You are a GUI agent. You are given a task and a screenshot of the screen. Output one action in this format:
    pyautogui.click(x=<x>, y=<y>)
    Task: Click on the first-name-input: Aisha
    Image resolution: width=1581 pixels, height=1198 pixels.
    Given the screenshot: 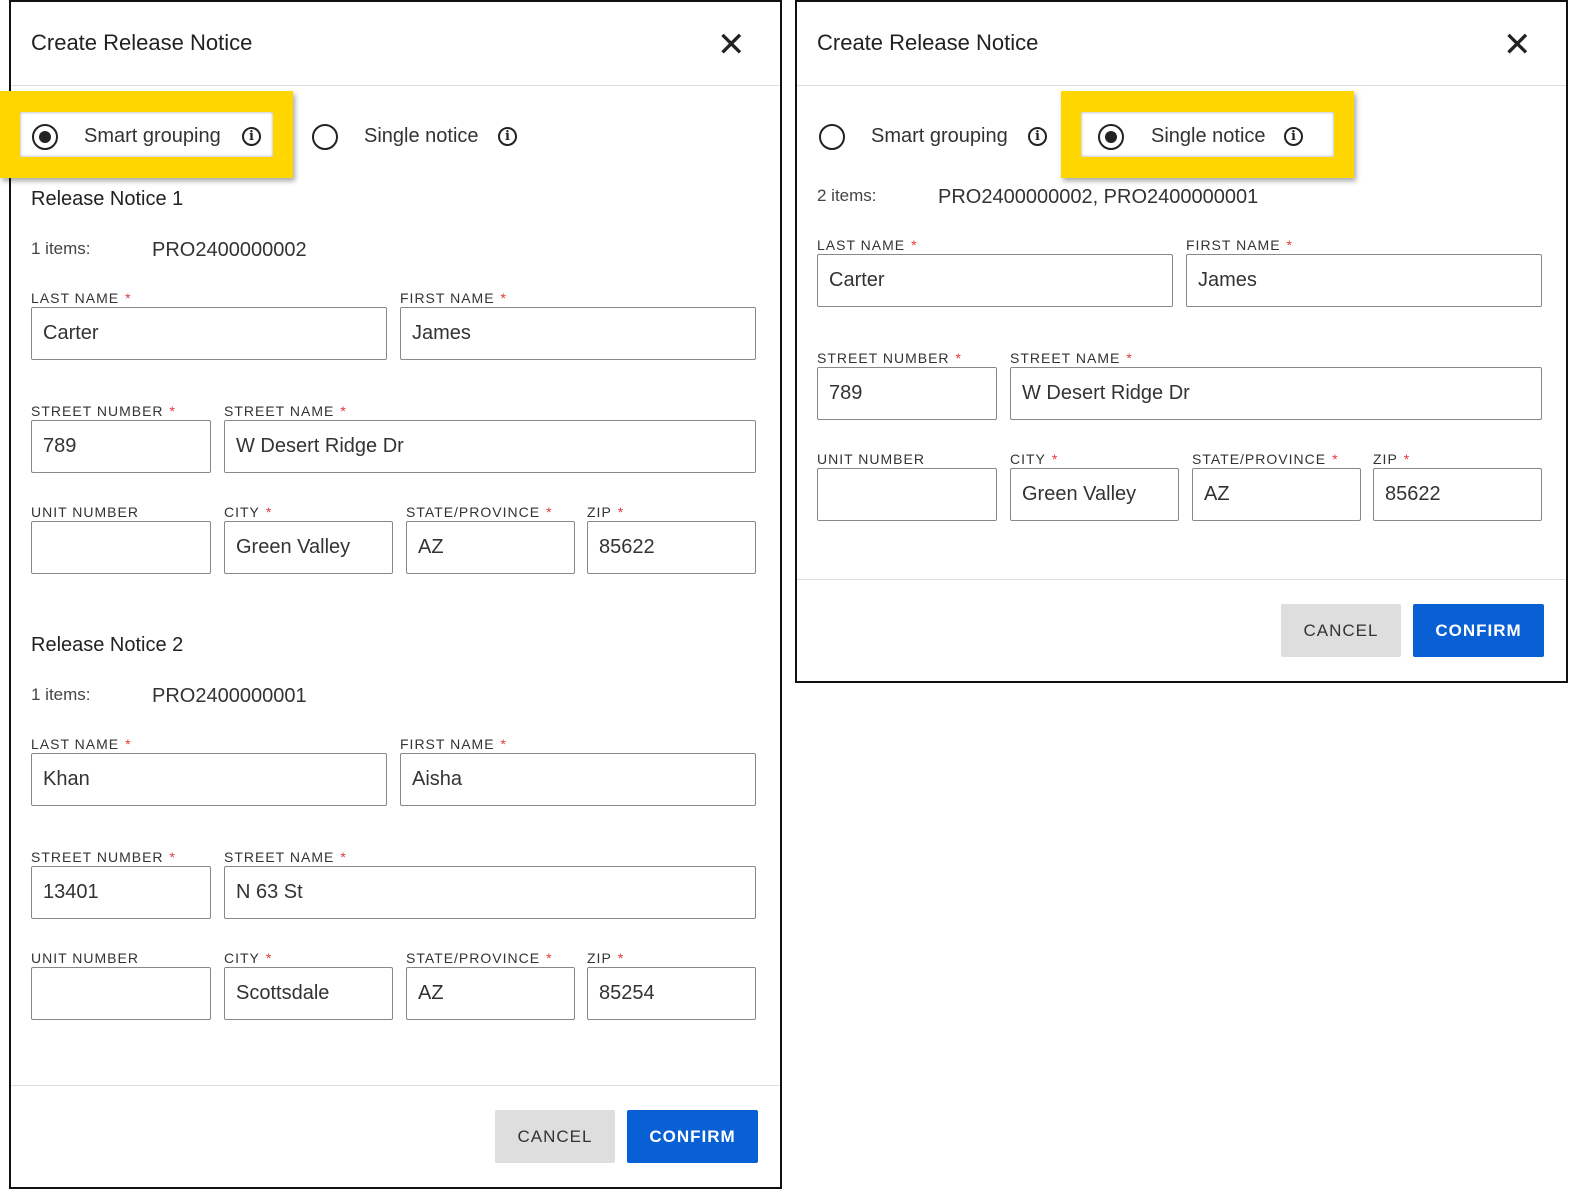 What is the action you would take?
    pyautogui.click(x=578, y=779)
    